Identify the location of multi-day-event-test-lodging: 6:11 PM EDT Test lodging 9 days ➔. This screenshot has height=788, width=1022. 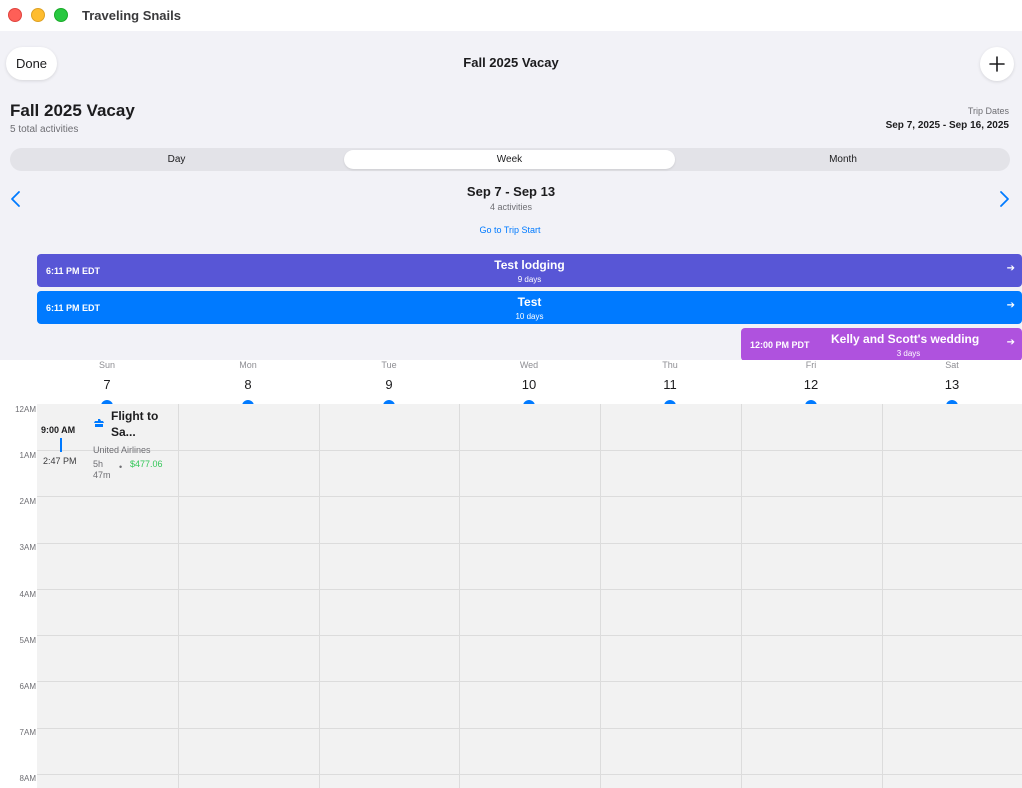
(529, 270).